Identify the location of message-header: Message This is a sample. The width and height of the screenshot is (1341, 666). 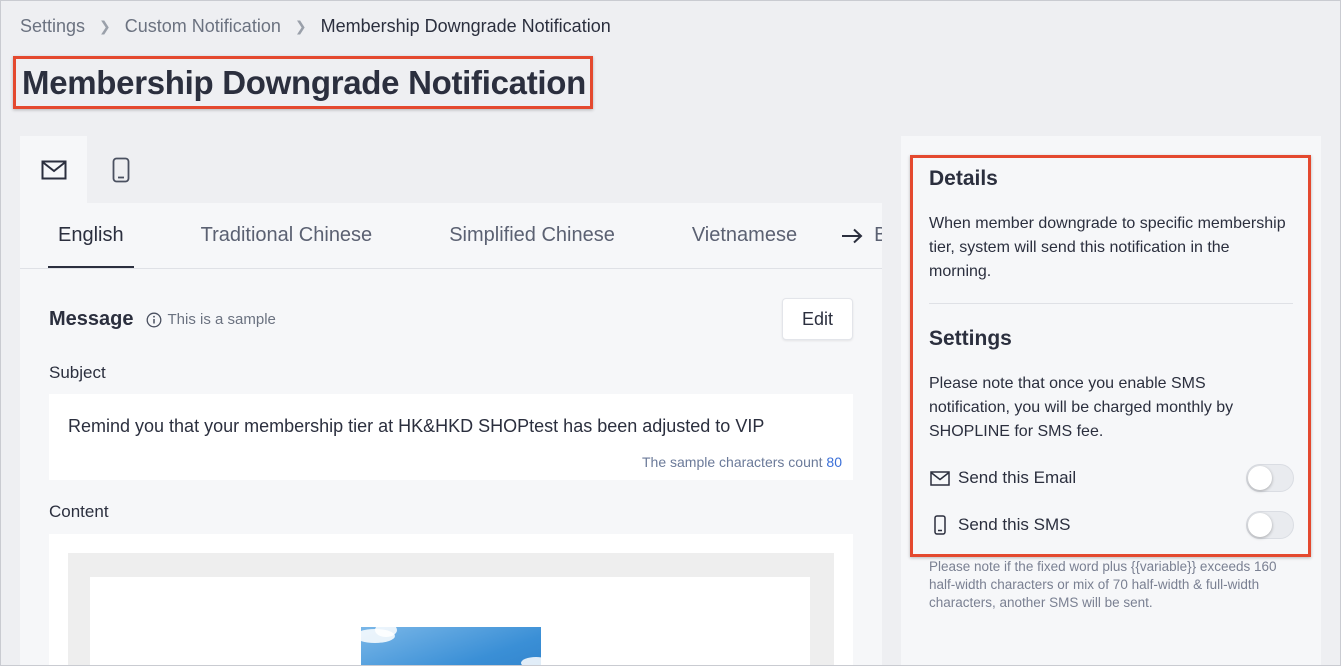
(162, 319).